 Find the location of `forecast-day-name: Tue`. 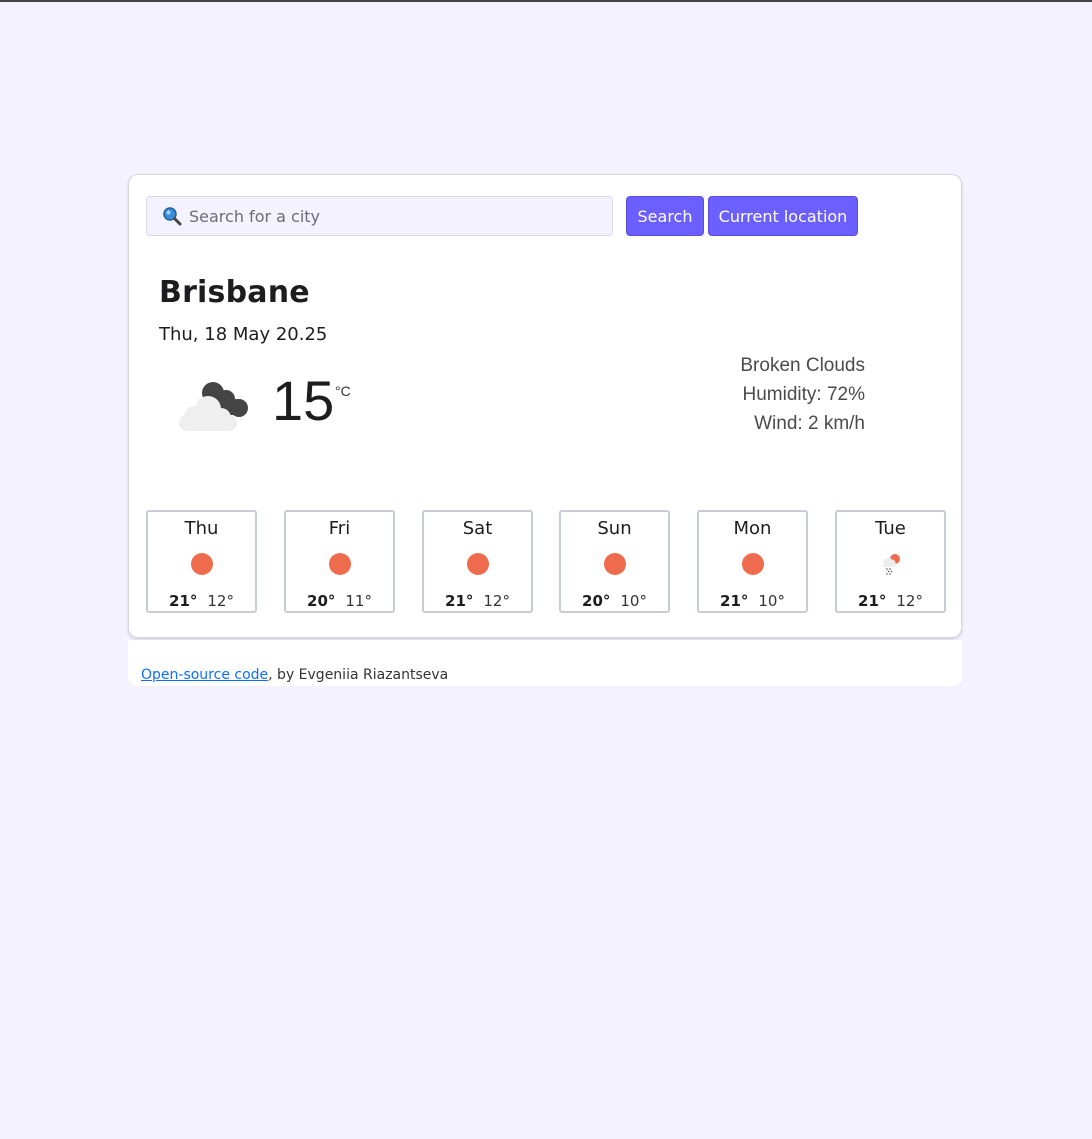

forecast-day-name: Tue is located at coordinates (890, 528).